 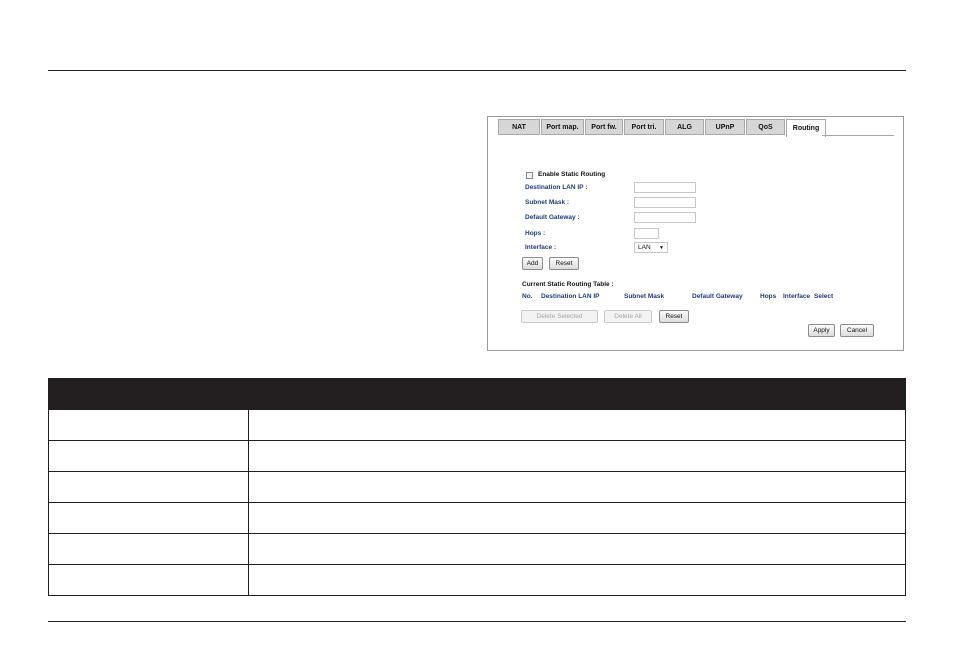 I want to click on cancel-button: Cancel, so click(x=857, y=330).